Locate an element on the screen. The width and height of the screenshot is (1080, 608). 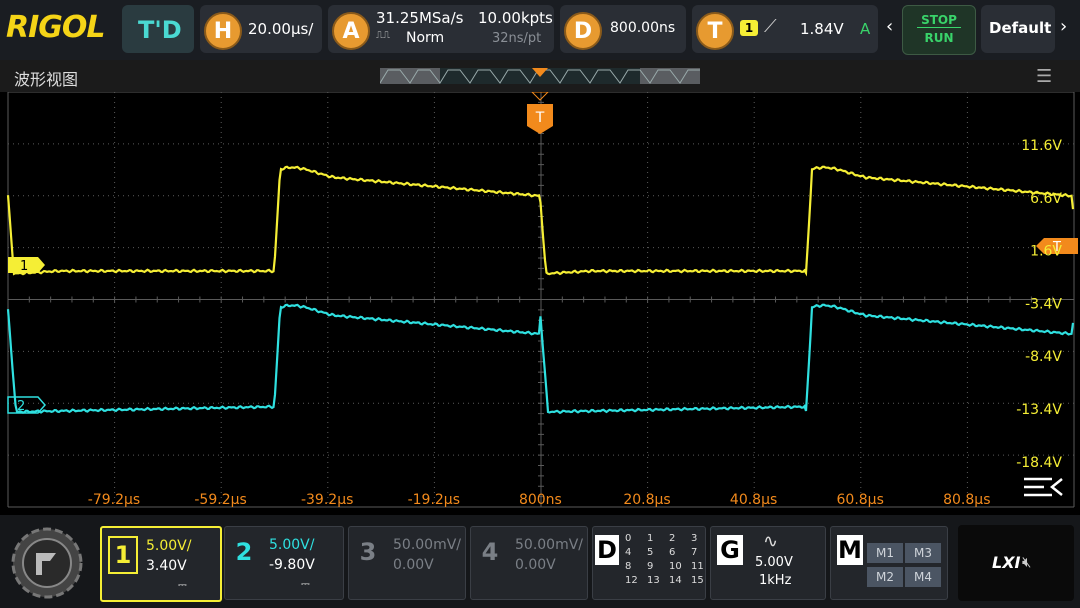
channel-2-number: 2 is located at coordinates (244, 552).